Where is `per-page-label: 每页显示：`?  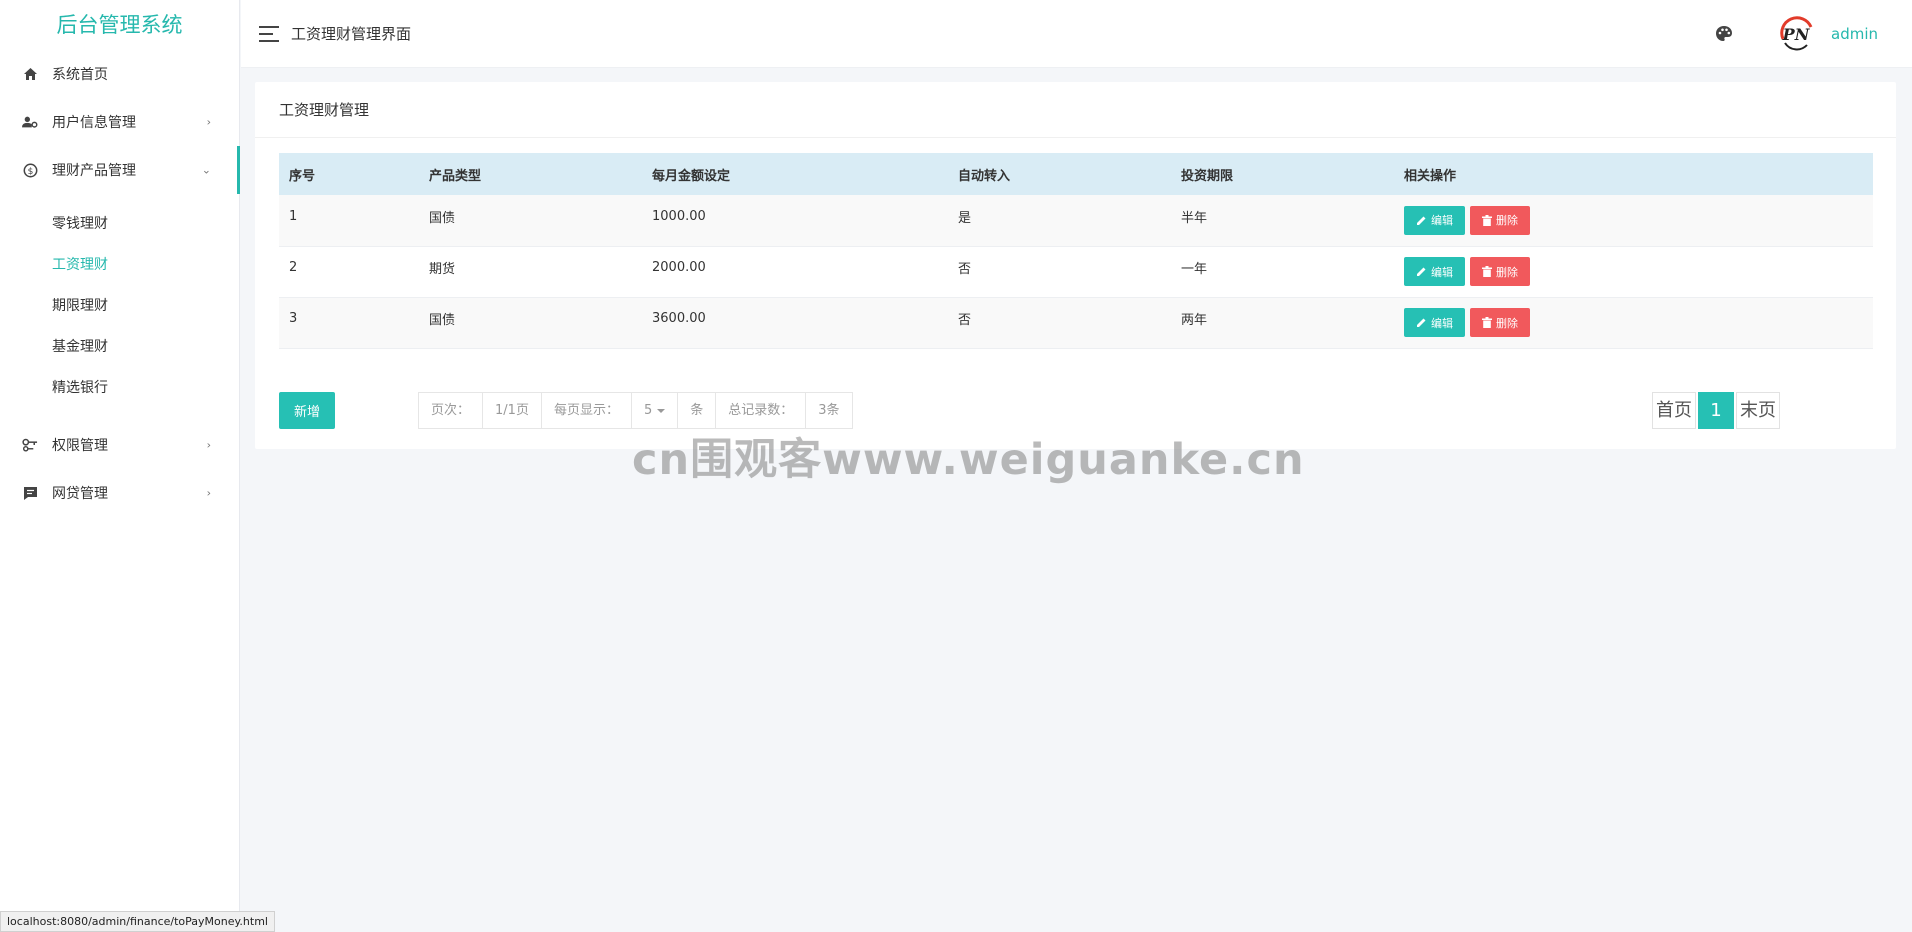 per-page-label: 每页显示： is located at coordinates (587, 410).